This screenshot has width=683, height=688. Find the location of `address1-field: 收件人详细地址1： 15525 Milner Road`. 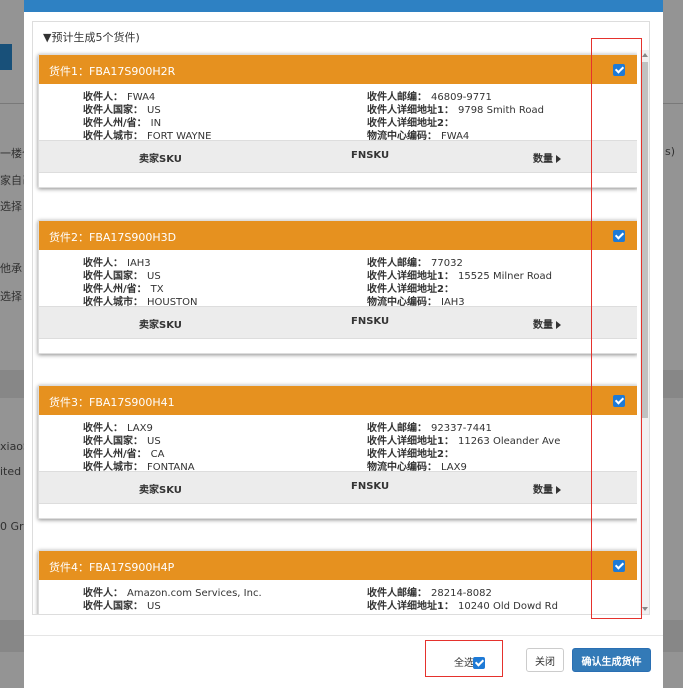

address1-field: 收件人详细地址1： 15525 Milner Road is located at coordinates (460, 276).